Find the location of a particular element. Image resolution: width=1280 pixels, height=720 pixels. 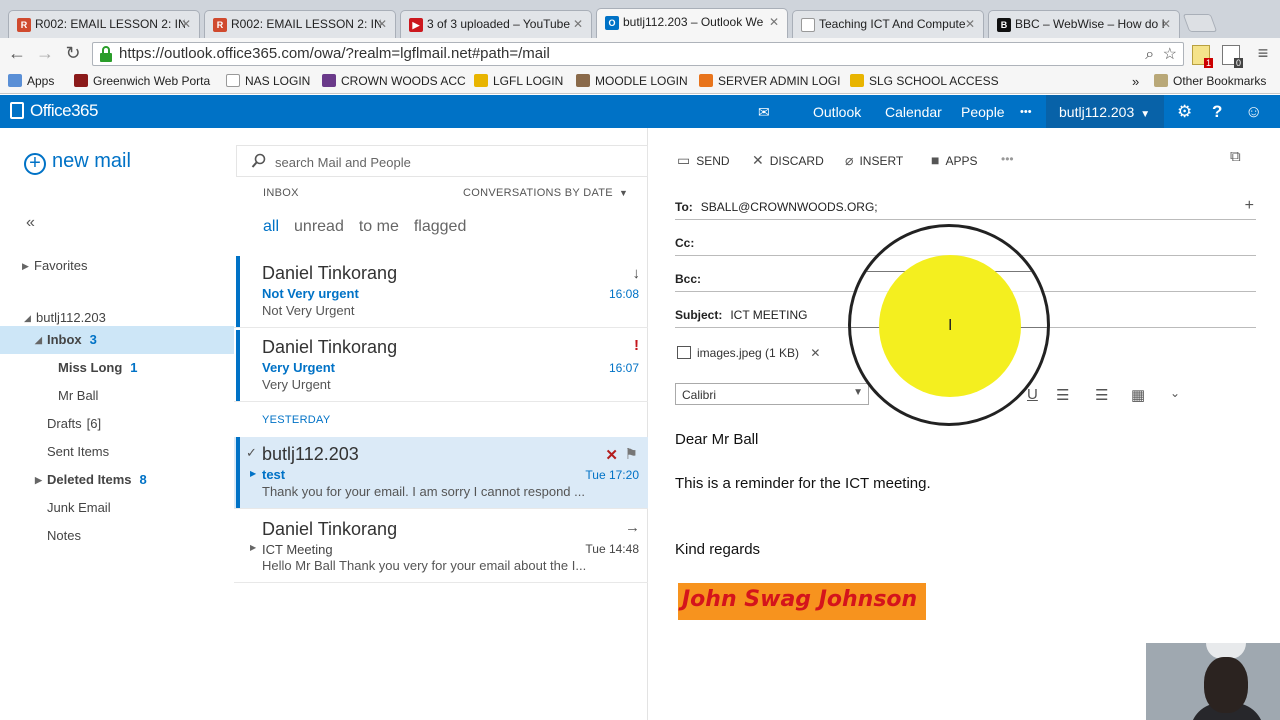

browser-tab-active: O butlj112.203 – Outlook We ✕ is located at coordinates (692, 23).